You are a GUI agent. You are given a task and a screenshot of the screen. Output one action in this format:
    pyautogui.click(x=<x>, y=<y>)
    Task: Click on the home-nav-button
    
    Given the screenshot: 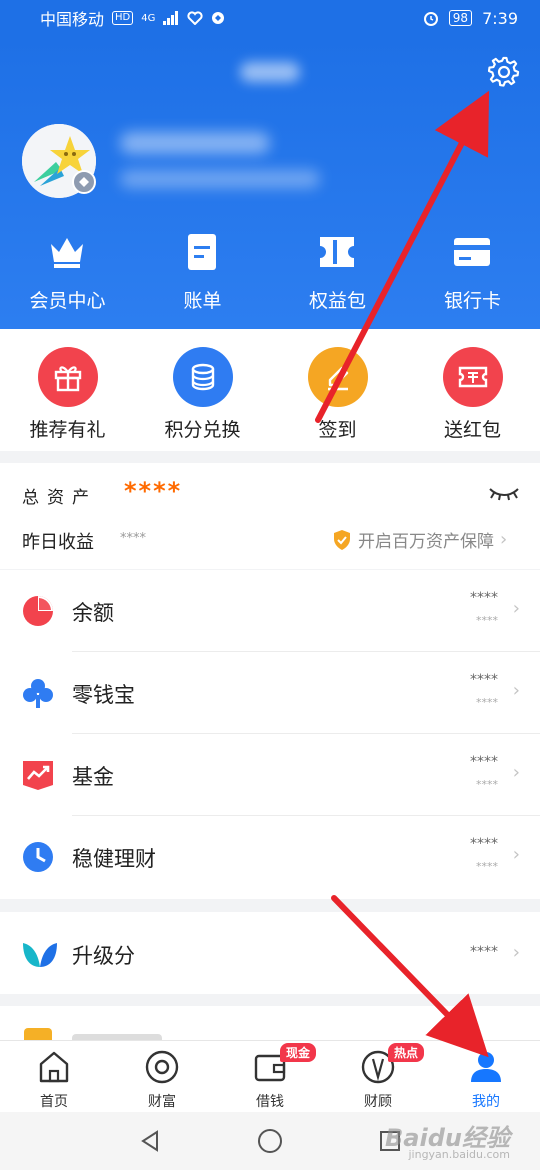 What is the action you would take?
    pyautogui.click(x=270, y=1141)
    